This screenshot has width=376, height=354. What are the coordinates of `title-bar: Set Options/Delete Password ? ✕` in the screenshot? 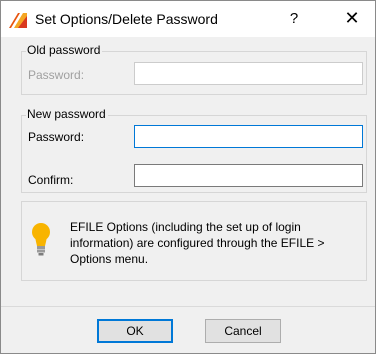 It's located at (188, 19).